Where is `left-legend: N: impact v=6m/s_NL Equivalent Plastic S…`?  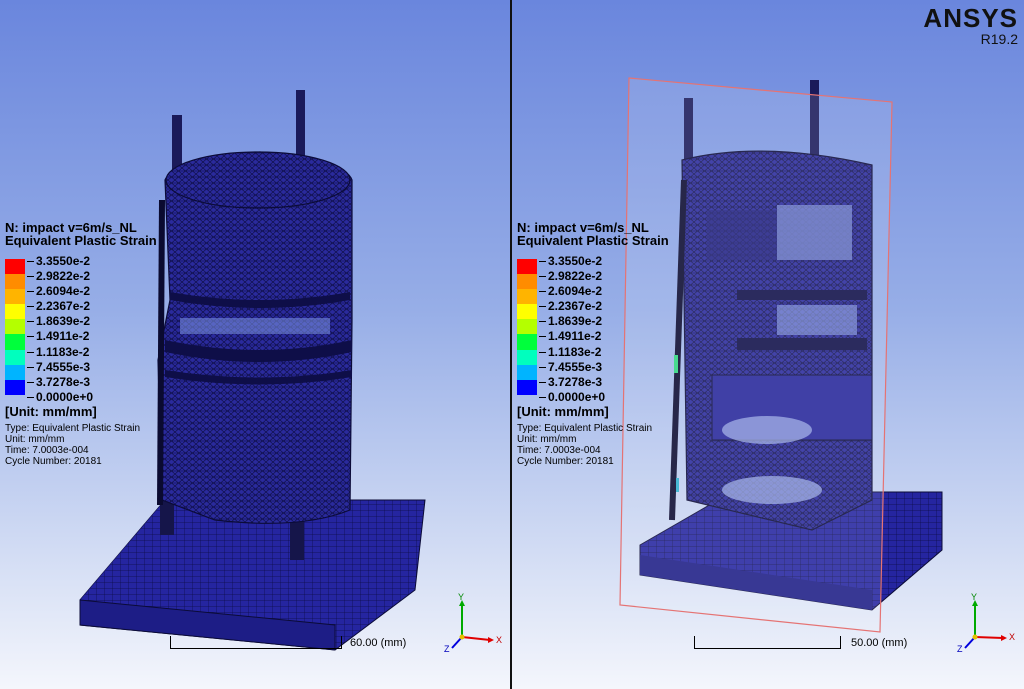
left-legend: N: impact v=6m/s_NL Equivalent Plastic S… is located at coordinates (81, 344).